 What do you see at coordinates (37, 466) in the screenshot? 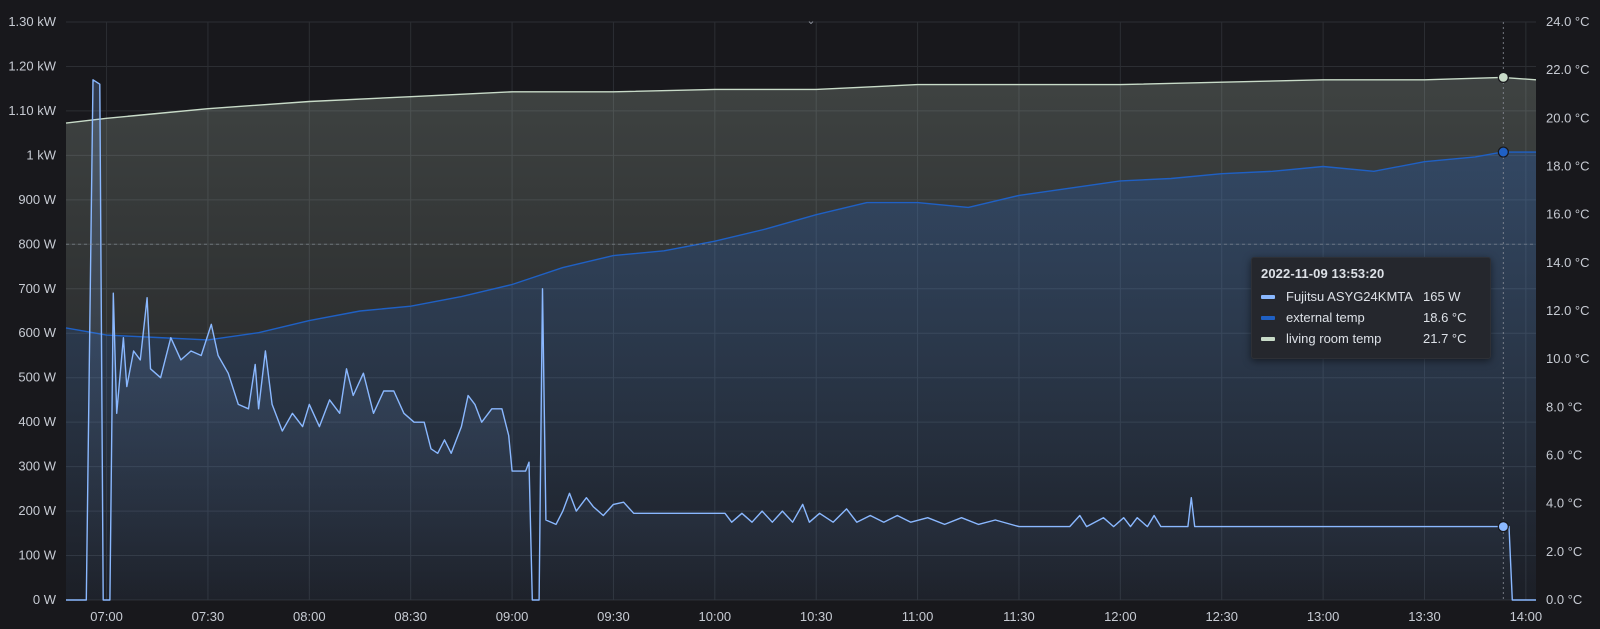
I see `y-axis-left-tick-label: 300 W` at bounding box center [37, 466].